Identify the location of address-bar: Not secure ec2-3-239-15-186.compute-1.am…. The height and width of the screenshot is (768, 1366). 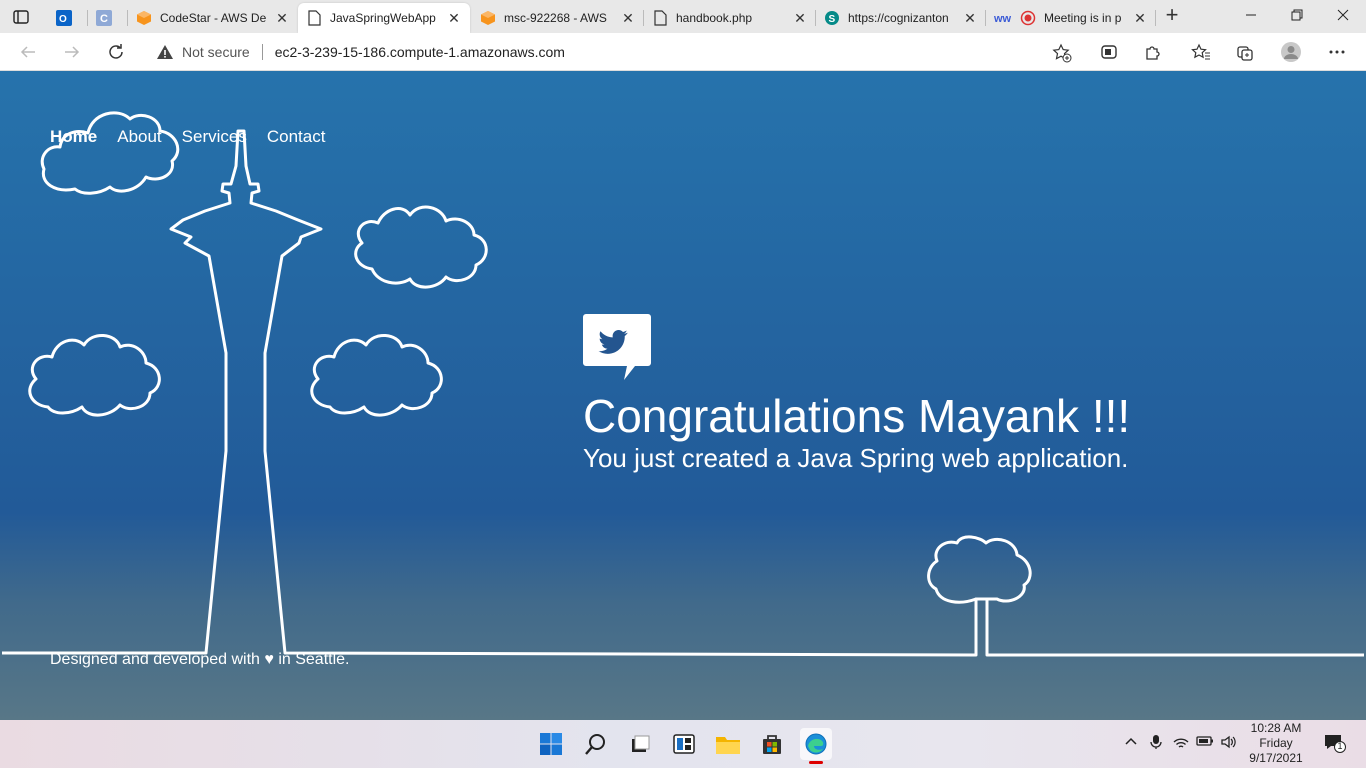
(612, 52).